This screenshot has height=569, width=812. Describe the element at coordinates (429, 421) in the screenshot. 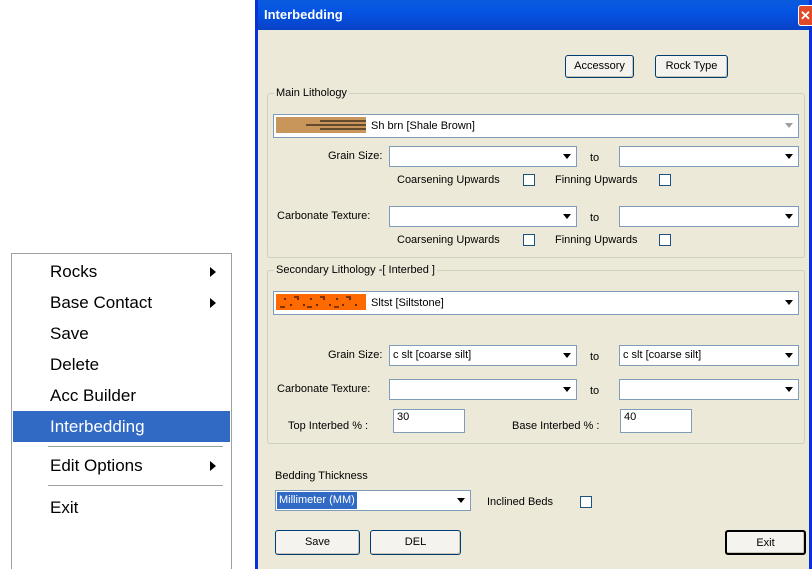

I see `top-interbed-input: 30` at that location.